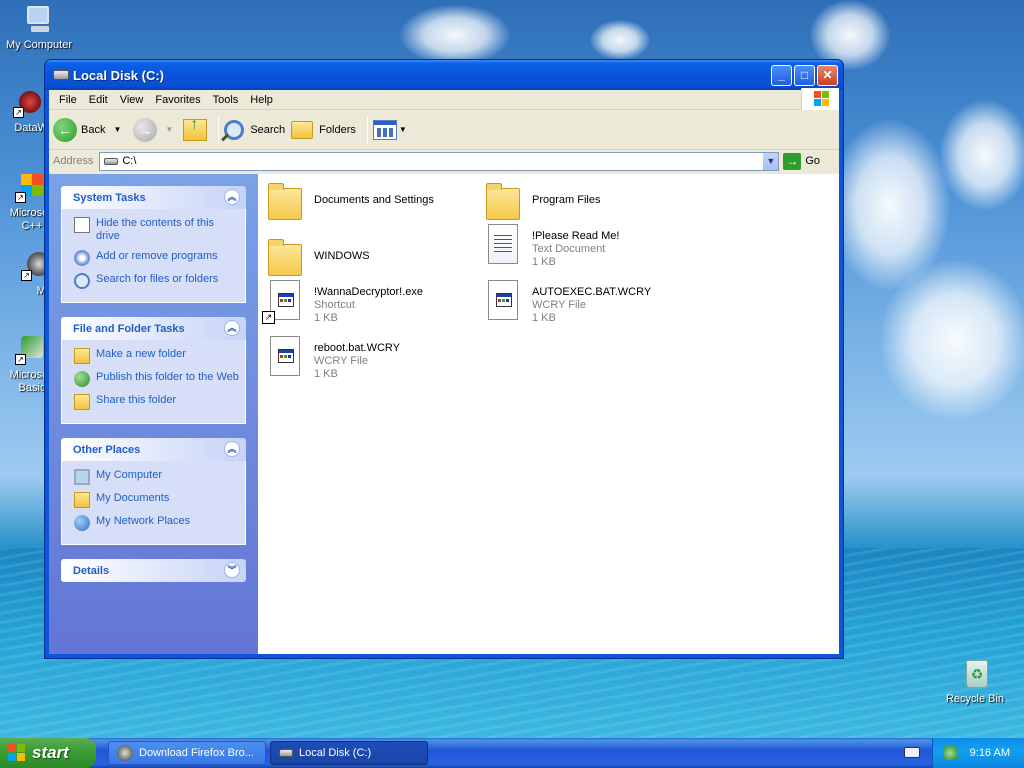 This screenshot has width=1024, height=768. What do you see at coordinates (65, 129) in the screenshot?
I see `back-arrow-icon: ←` at bounding box center [65, 129].